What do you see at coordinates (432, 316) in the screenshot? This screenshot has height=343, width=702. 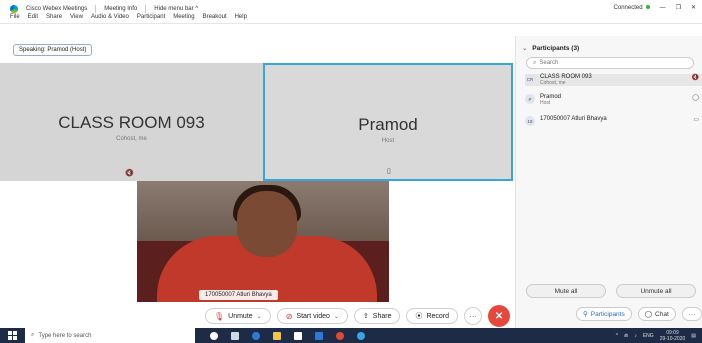 I see `record-button: ⦿ Record` at bounding box center [432, 316].